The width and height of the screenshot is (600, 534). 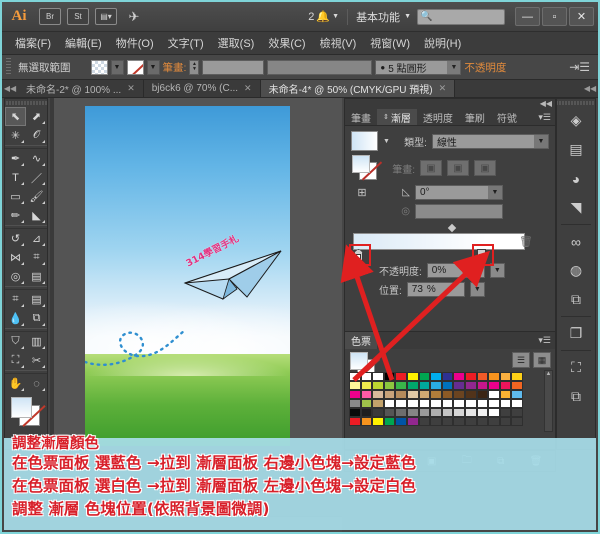 I want to click on stroke-weight-field, so click(x=233, y=67).